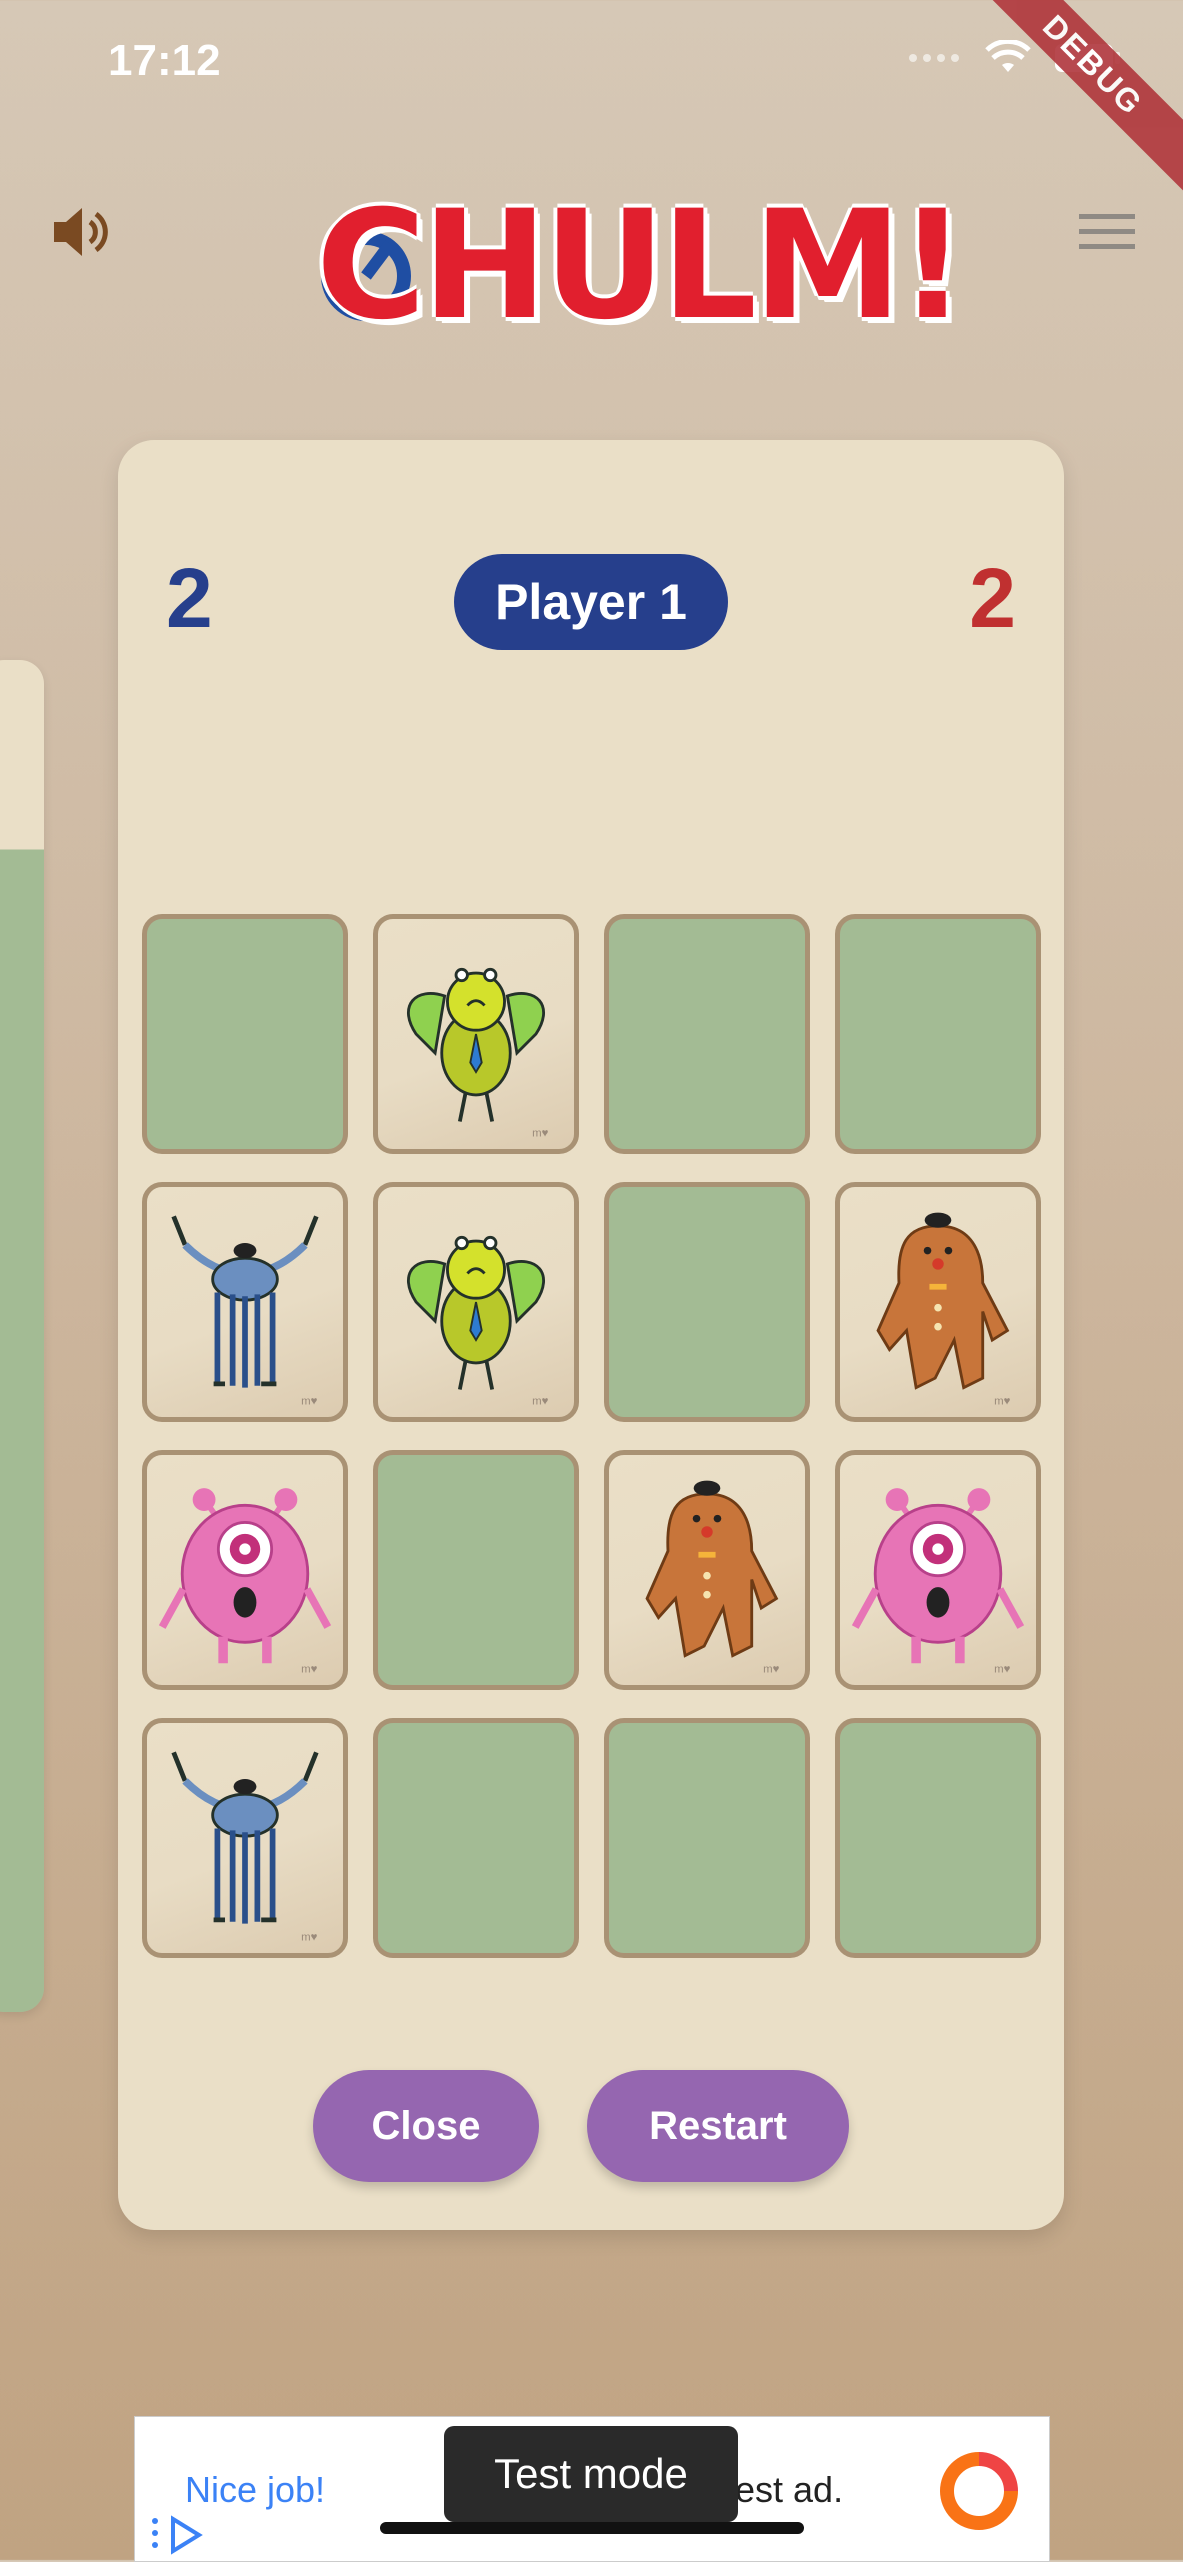 The image size is (1183, 2562). I want to click on hamburger-menu-icon, so click(1107, 231).